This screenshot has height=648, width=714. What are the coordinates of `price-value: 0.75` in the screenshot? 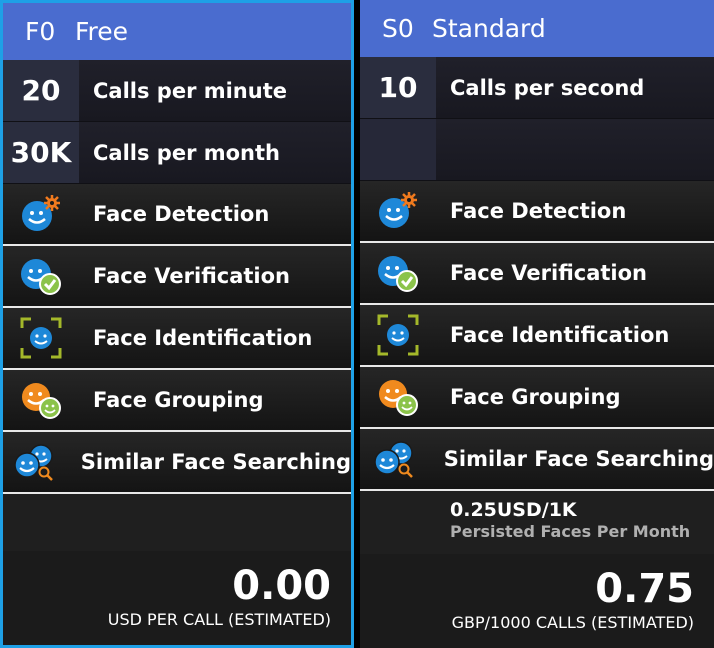 It's located at (644, 589).